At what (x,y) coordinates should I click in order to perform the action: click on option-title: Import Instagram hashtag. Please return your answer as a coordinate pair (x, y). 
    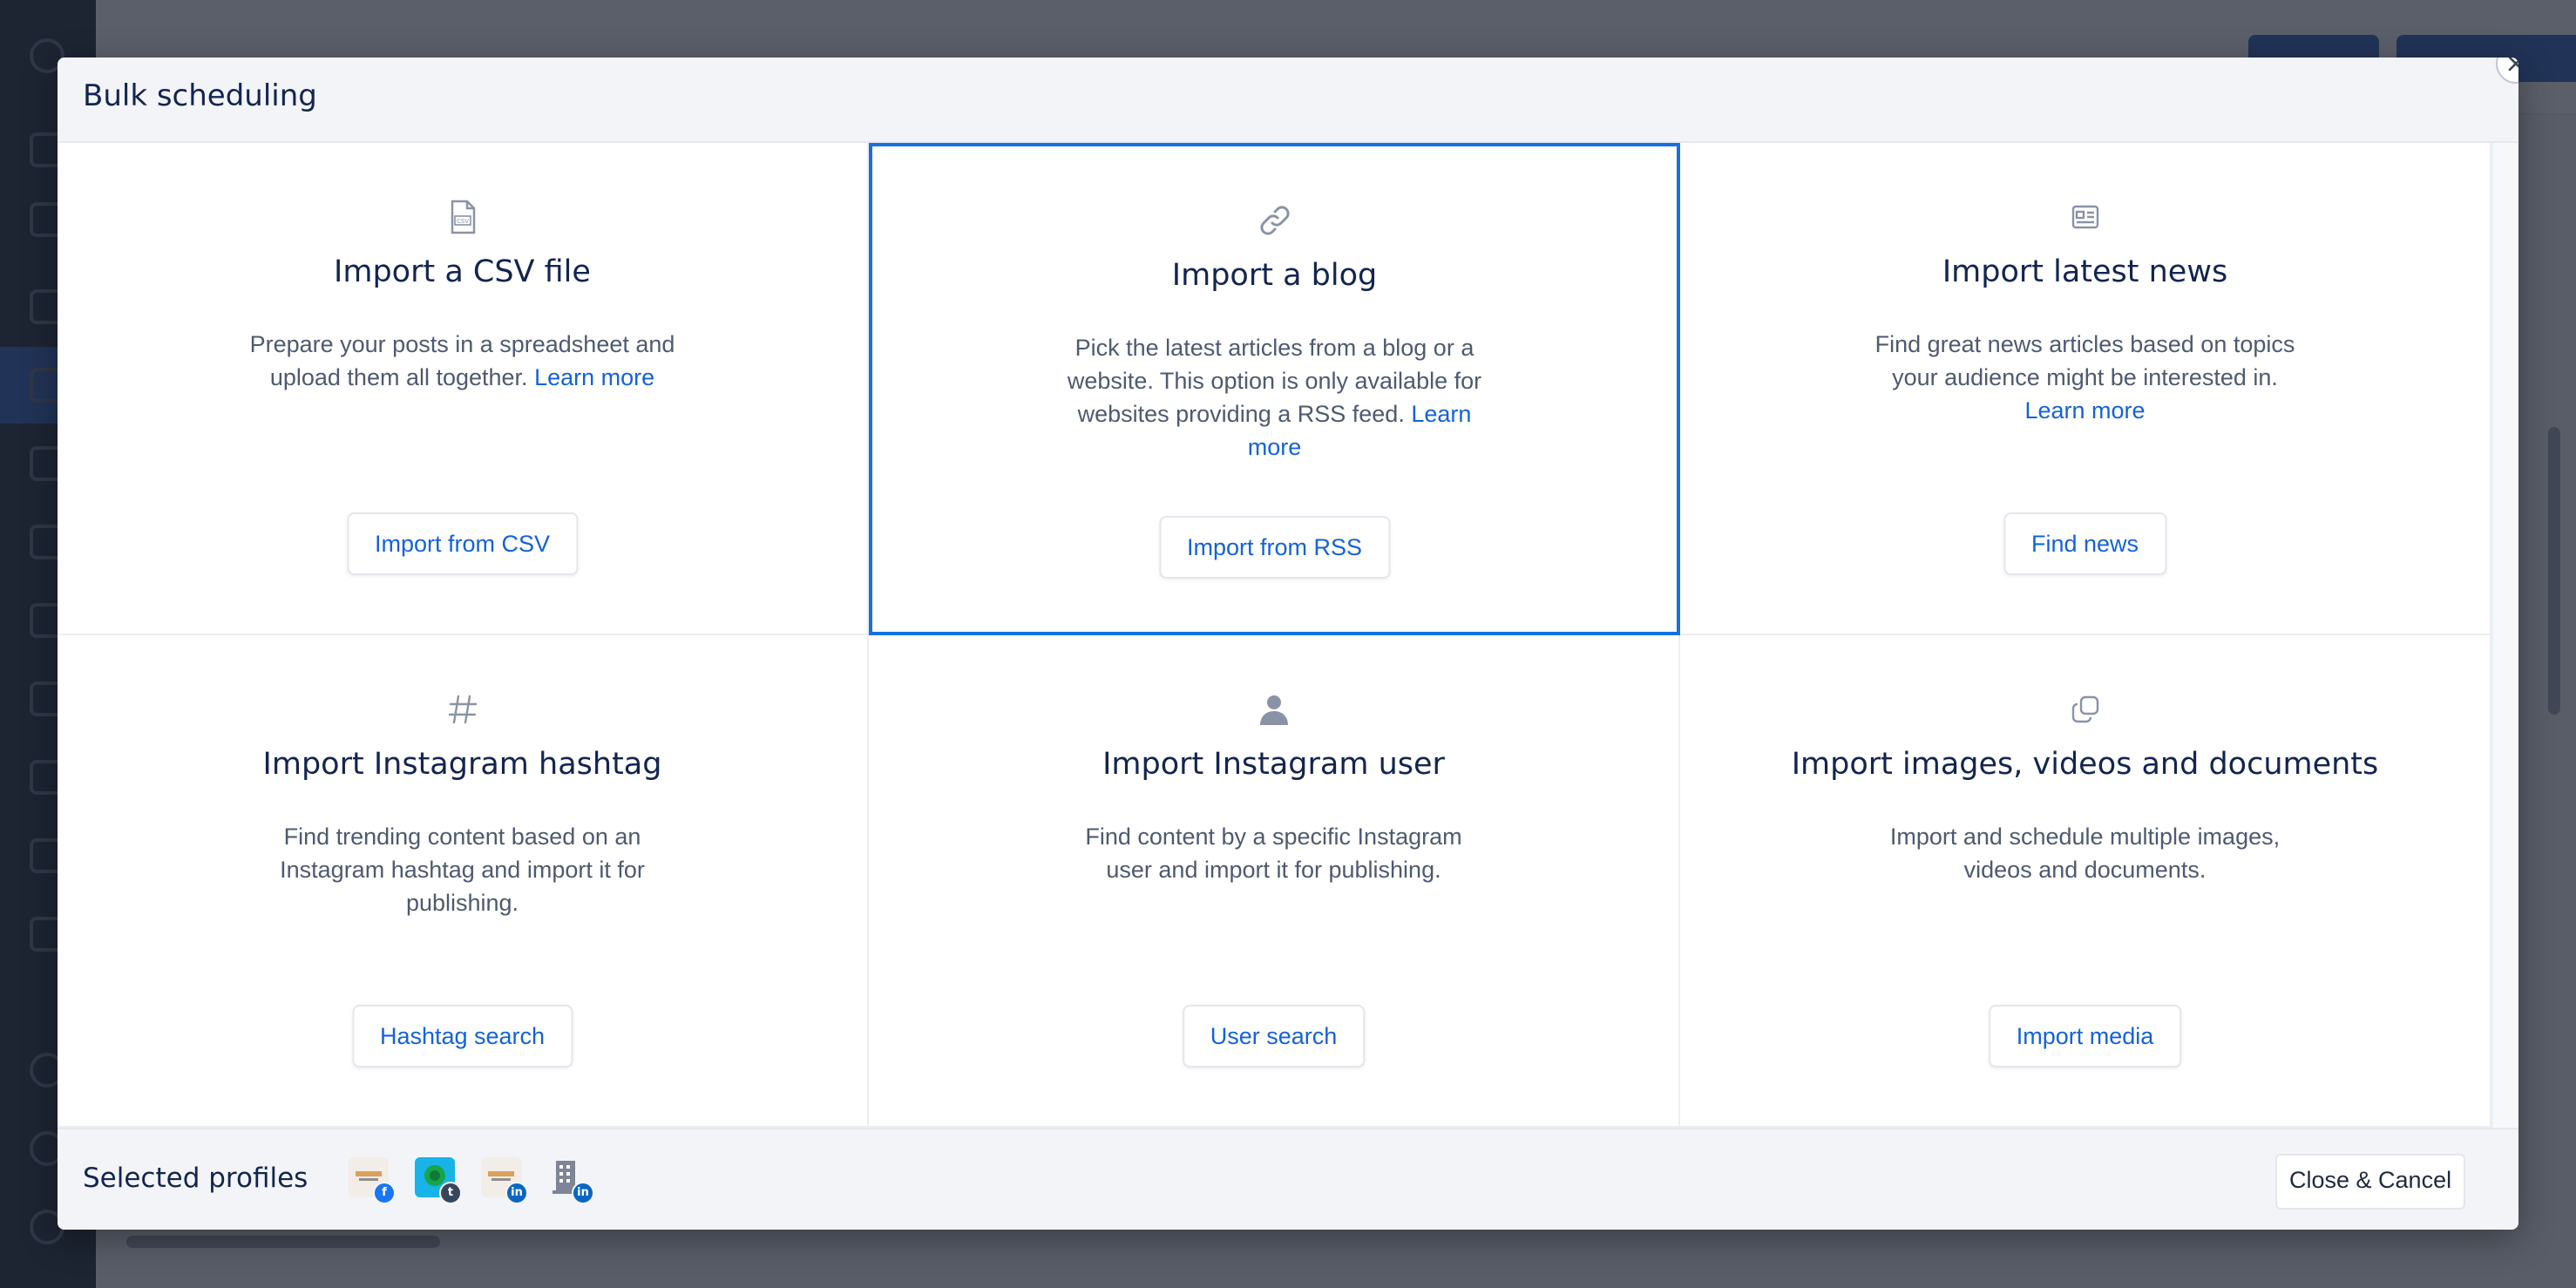
    Looking at the image, I should click on (462, 765).